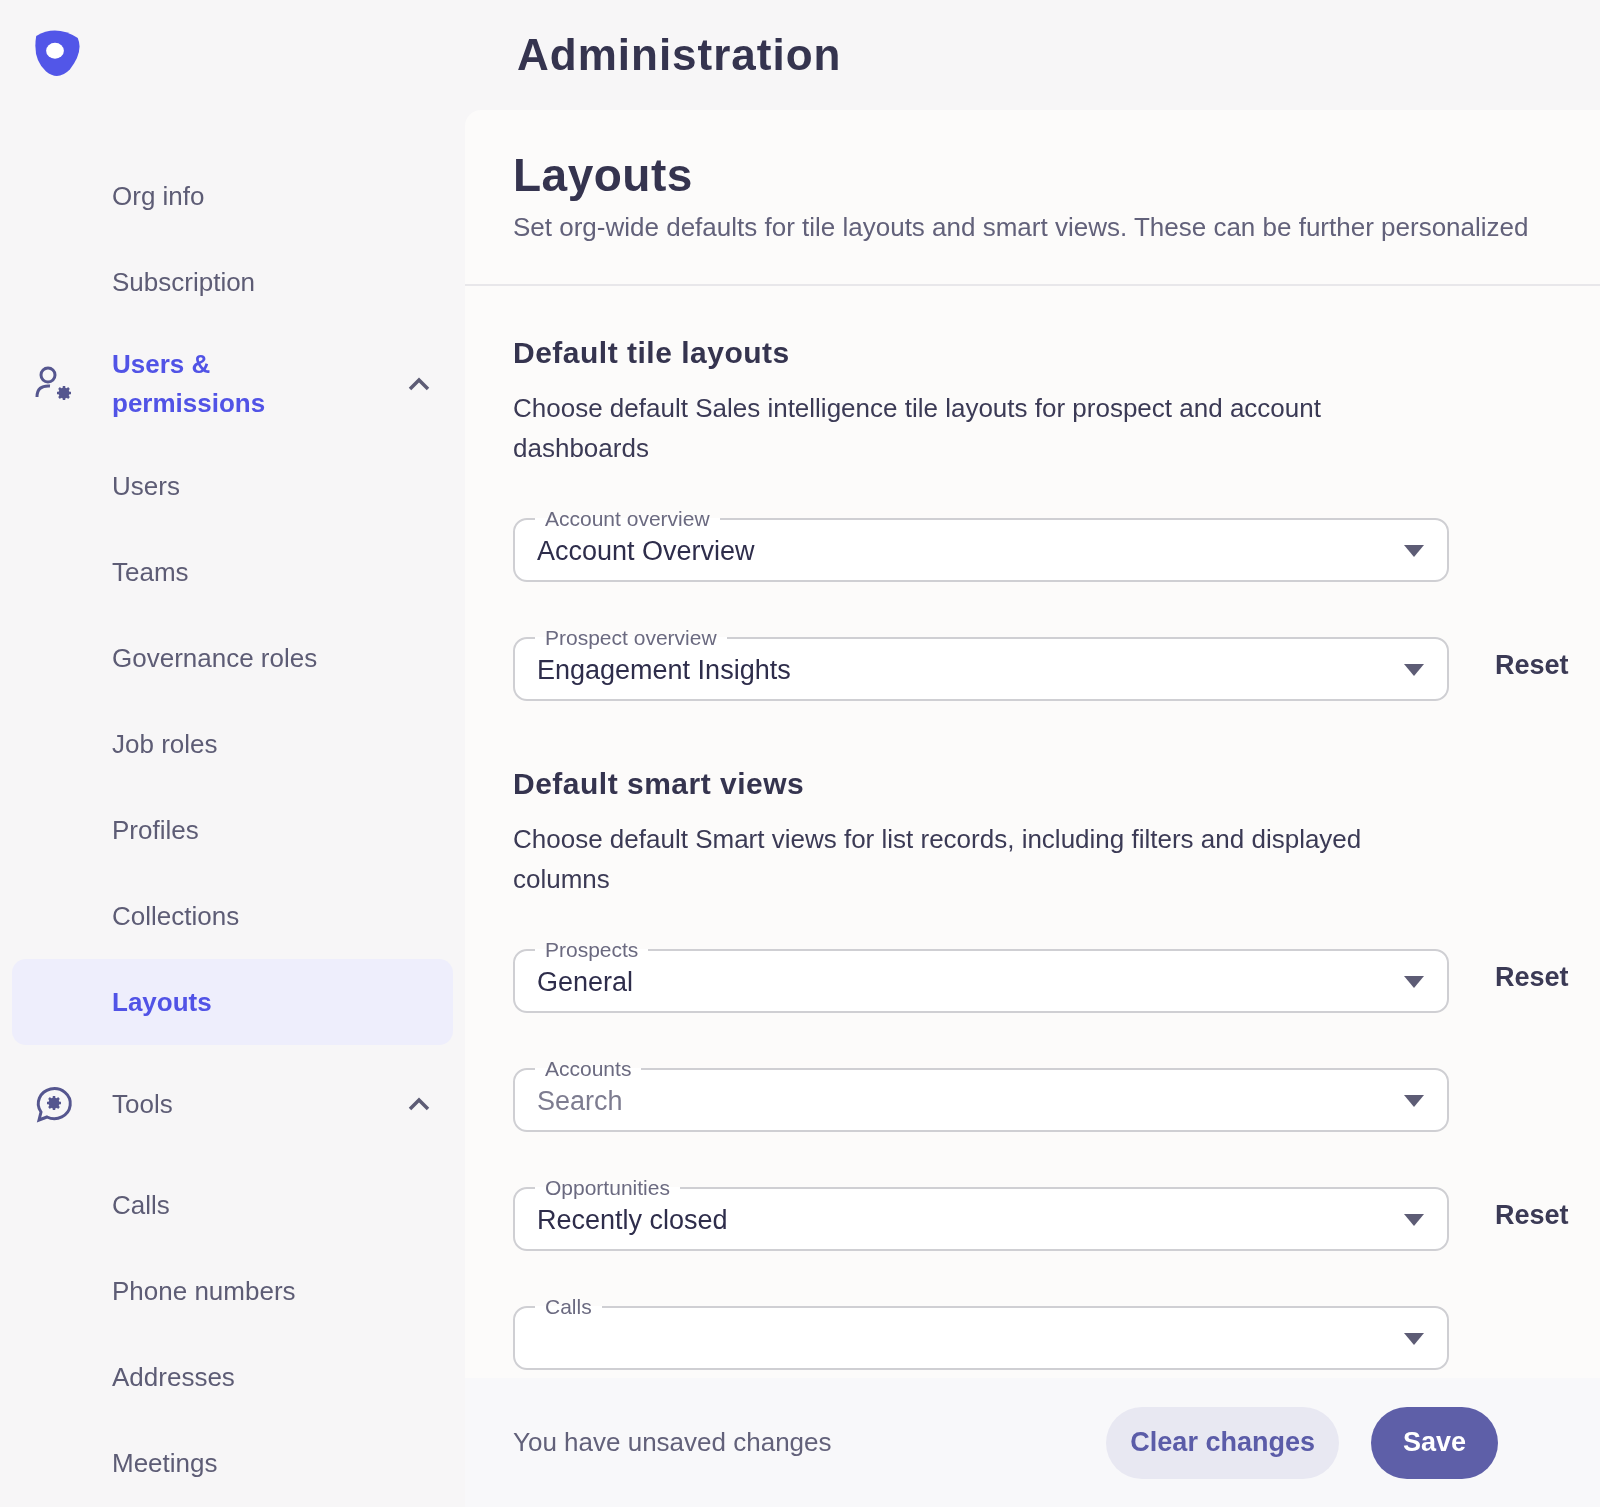 The width and height of the screenshot is (1600, 1507). I want to click on nav-link: Users, so click(146, 486).